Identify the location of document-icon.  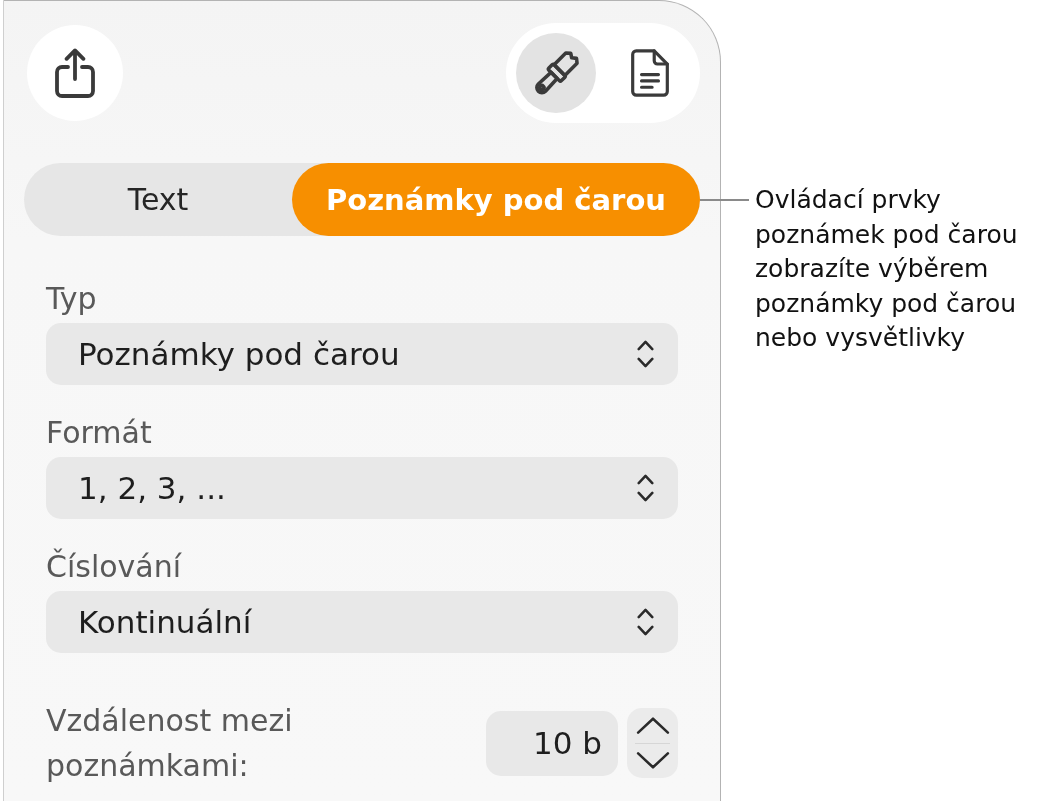
(650, 73).